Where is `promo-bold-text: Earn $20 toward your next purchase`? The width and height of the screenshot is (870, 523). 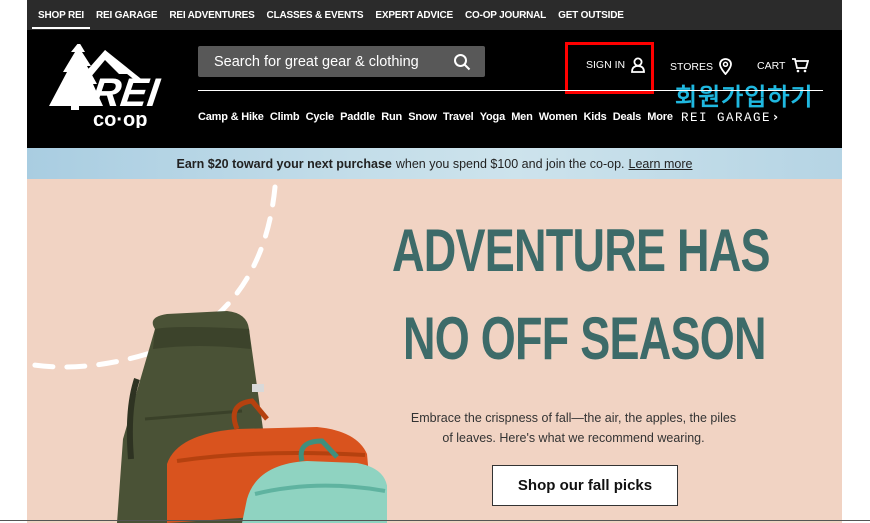
promo-bold-text: Earn $20 toward your next purchase is located at coordinates (284, 163).